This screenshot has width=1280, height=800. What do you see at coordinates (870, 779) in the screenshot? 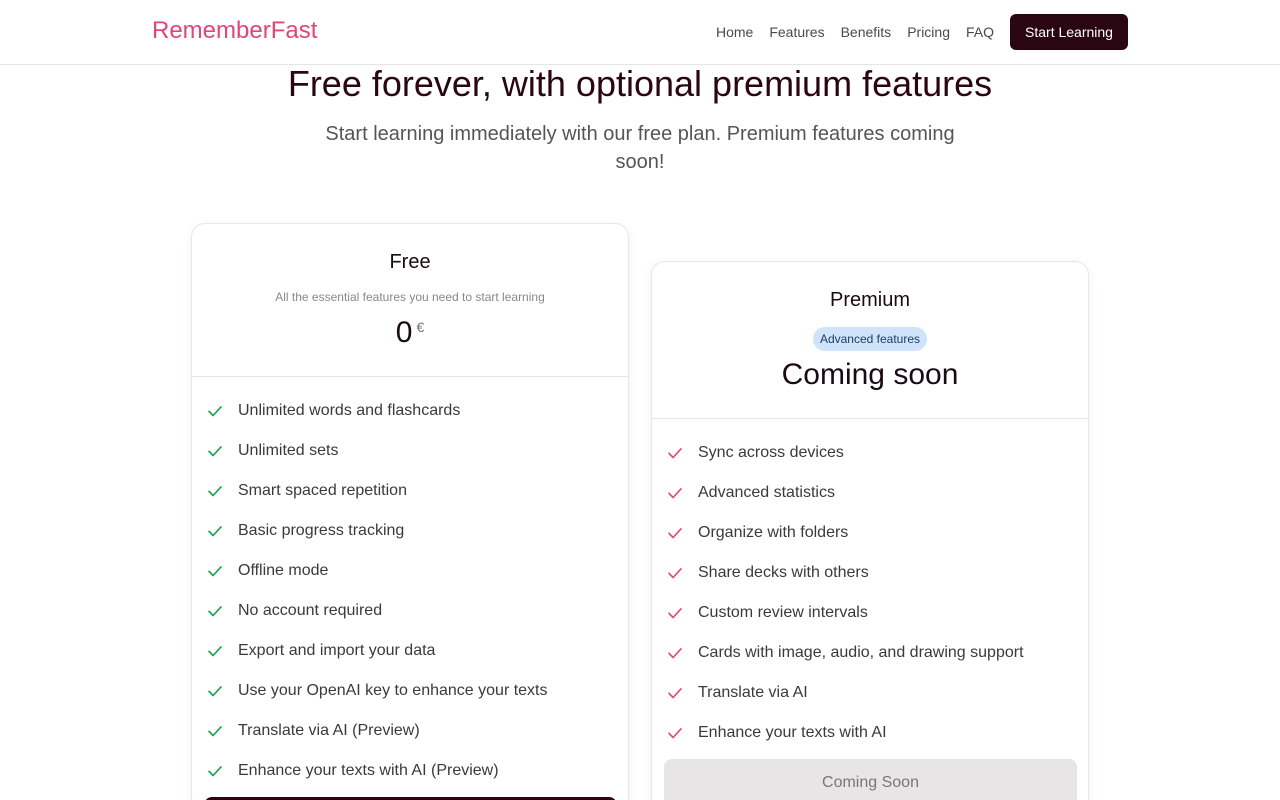
I see `coming-soon-button: Coming Soon` at bounding box center [870, 779].